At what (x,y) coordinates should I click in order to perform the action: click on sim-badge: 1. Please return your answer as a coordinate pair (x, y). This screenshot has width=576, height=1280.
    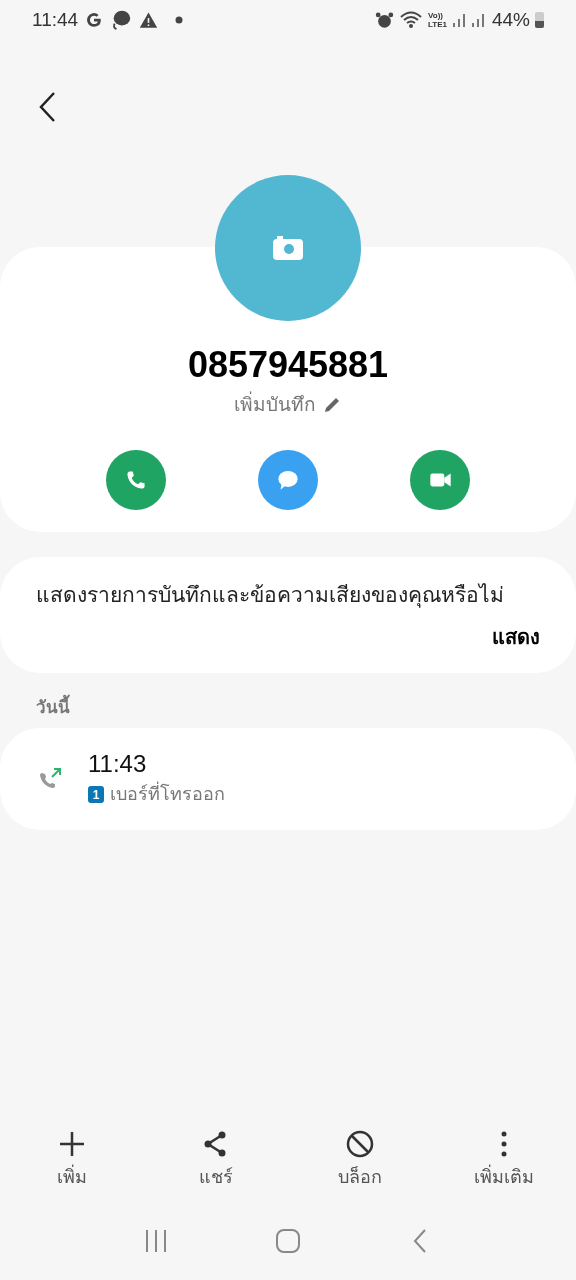
    Looking at the image, I should click on (96, 794).